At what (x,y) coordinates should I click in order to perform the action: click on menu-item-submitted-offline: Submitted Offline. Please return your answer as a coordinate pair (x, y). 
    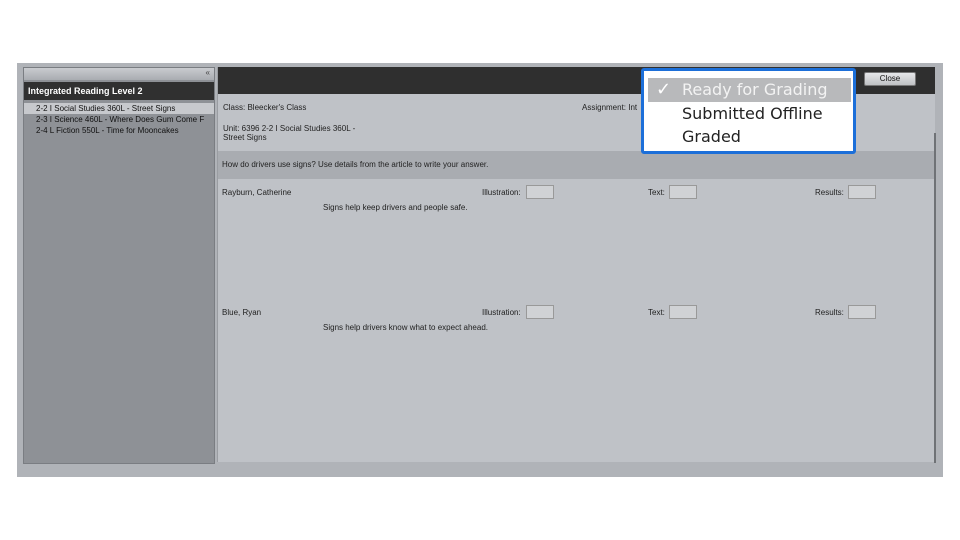
    Looking at the image, I should click on (749, 114).